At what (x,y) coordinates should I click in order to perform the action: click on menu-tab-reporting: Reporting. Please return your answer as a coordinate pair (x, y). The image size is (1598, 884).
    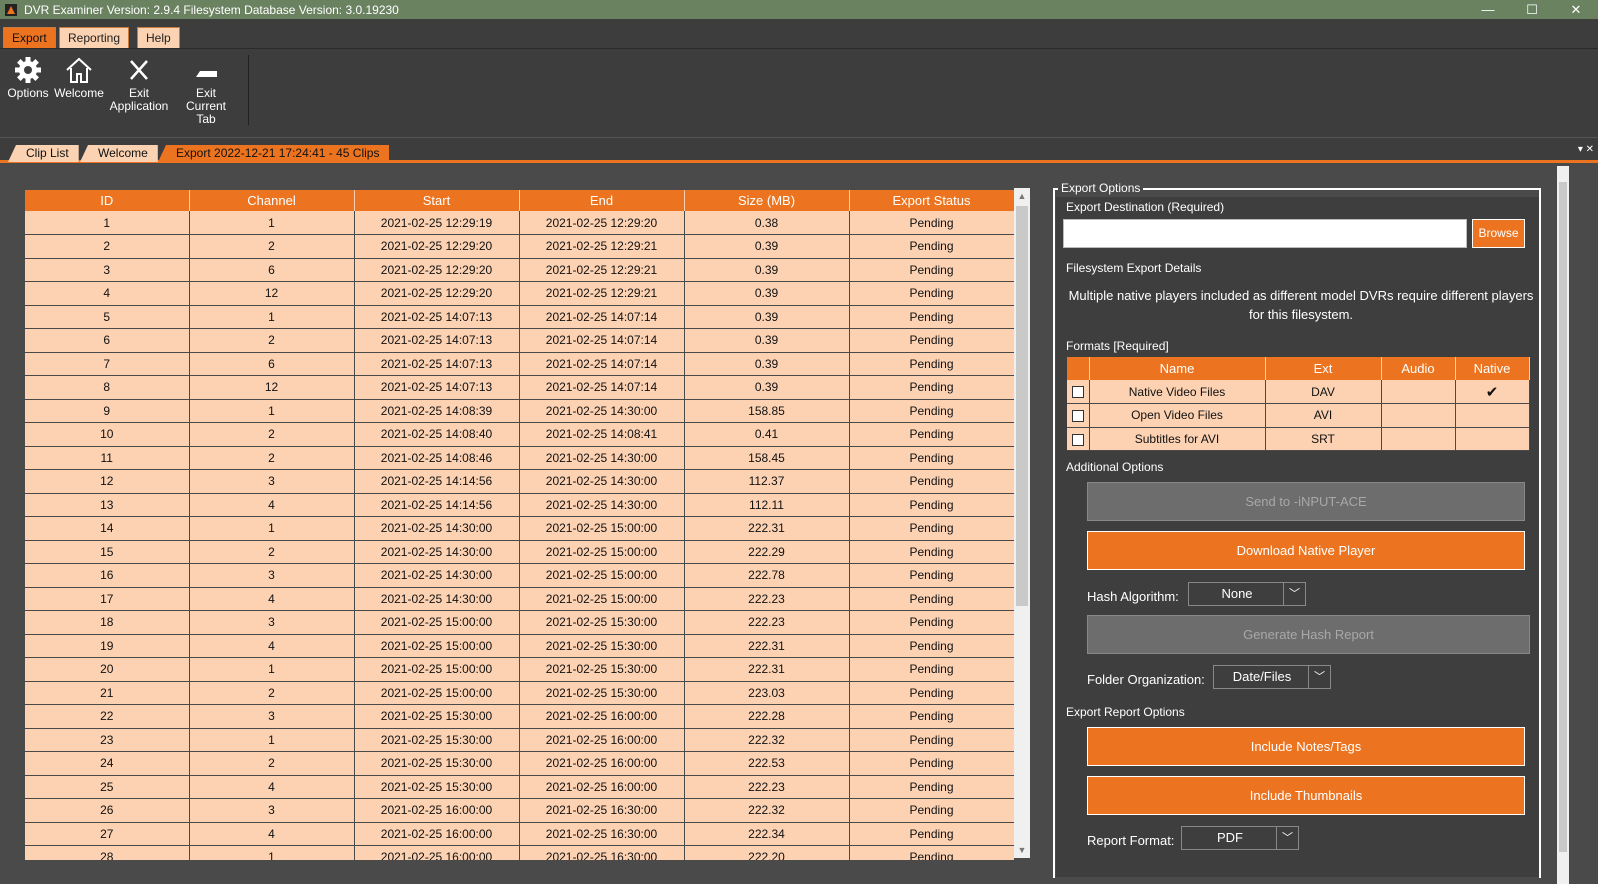
    Looking at the image, I should click on (94, 37).